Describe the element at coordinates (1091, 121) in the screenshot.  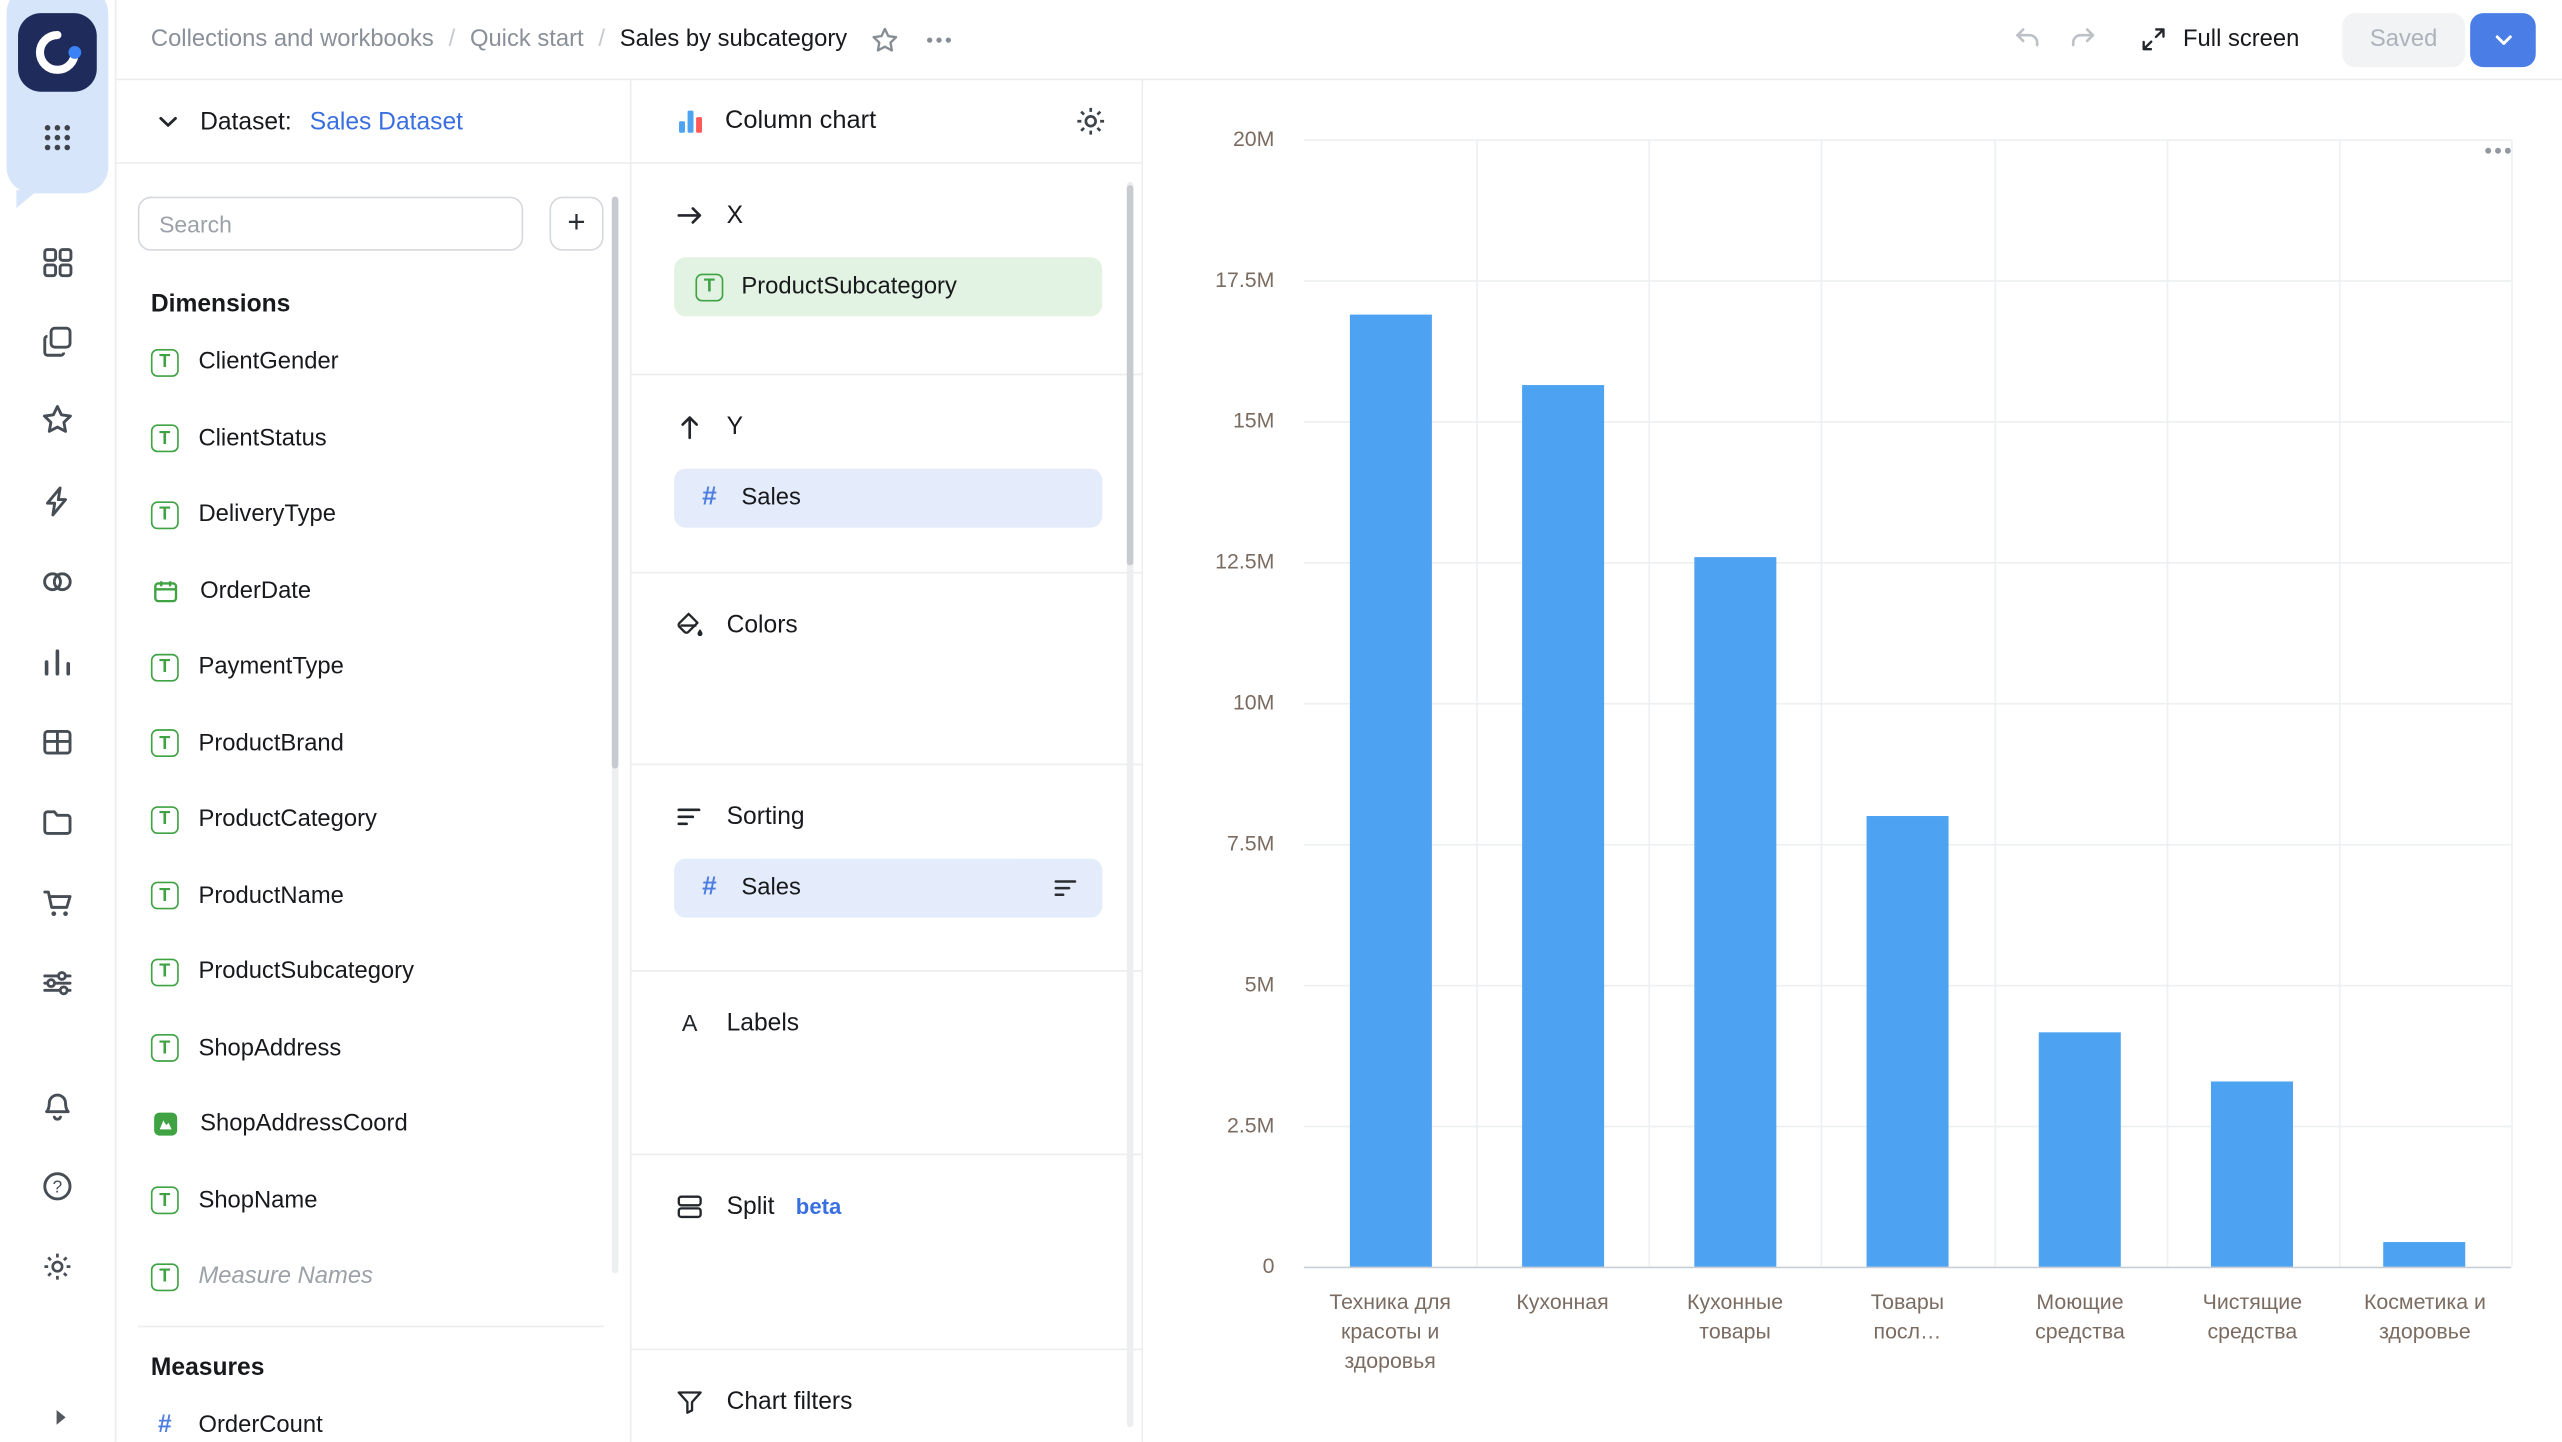
I see `chart-settings-gear-icon` at that location.